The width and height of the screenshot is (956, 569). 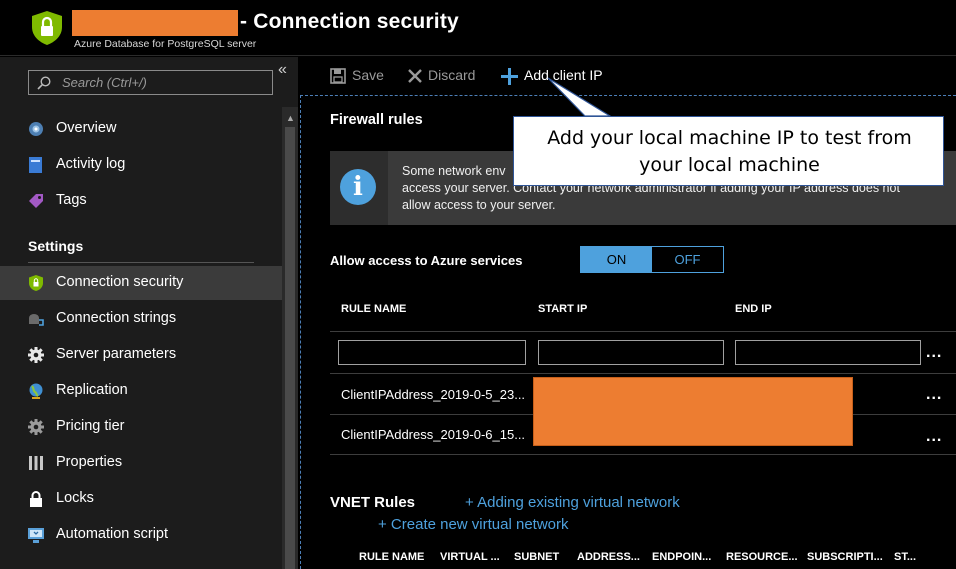 I want to click on info-text-line: allow access to your server., so click(x=479, y=205).